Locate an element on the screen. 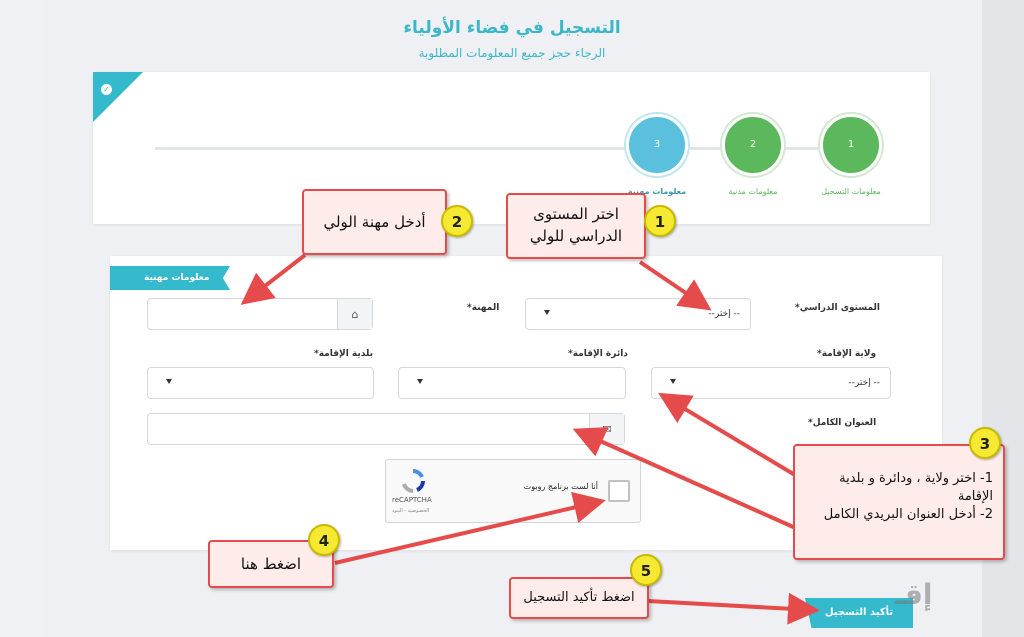 The height and width of the screenshot is (637, 1024). callout-3-badge: 3 is located at coordinates (985, 443).